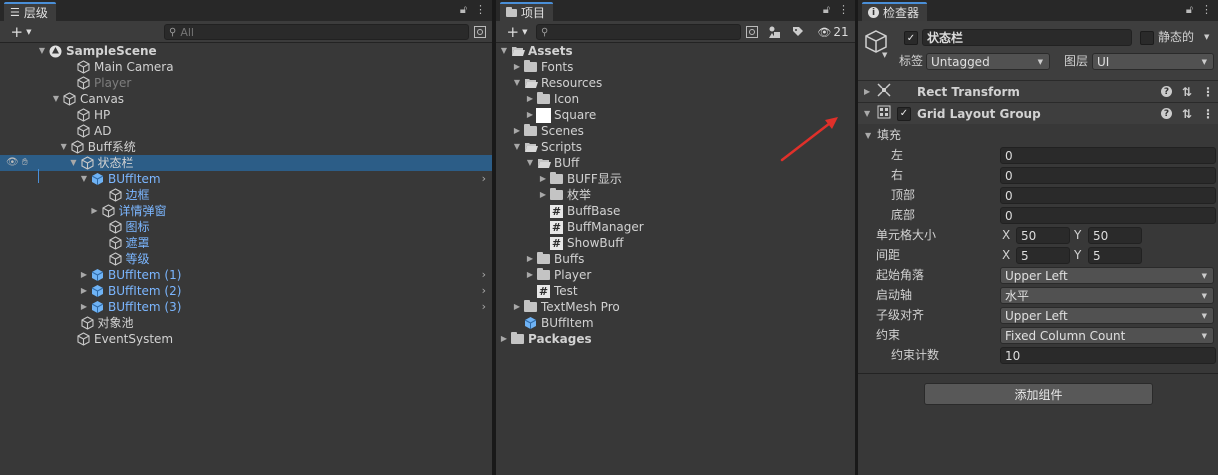 The width and height of the screenshot is (1218, 475). What do you see at coordinates (675, 211) in the screenshot?
I see `project-item: # BuffBase` at bounding box center [675, 211].